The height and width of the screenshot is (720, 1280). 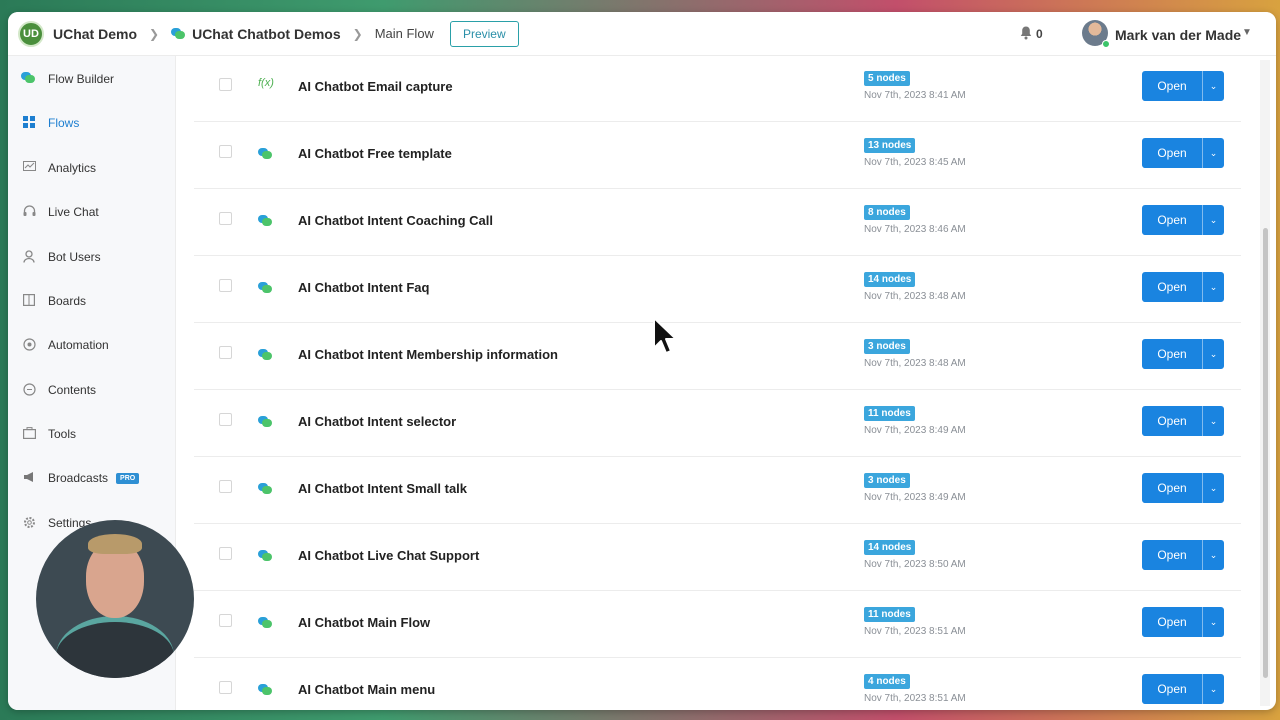 What do you see at coordinates (30, 123) in the screenshot?
I see `grid-icon` at bounding box center [30, 123].